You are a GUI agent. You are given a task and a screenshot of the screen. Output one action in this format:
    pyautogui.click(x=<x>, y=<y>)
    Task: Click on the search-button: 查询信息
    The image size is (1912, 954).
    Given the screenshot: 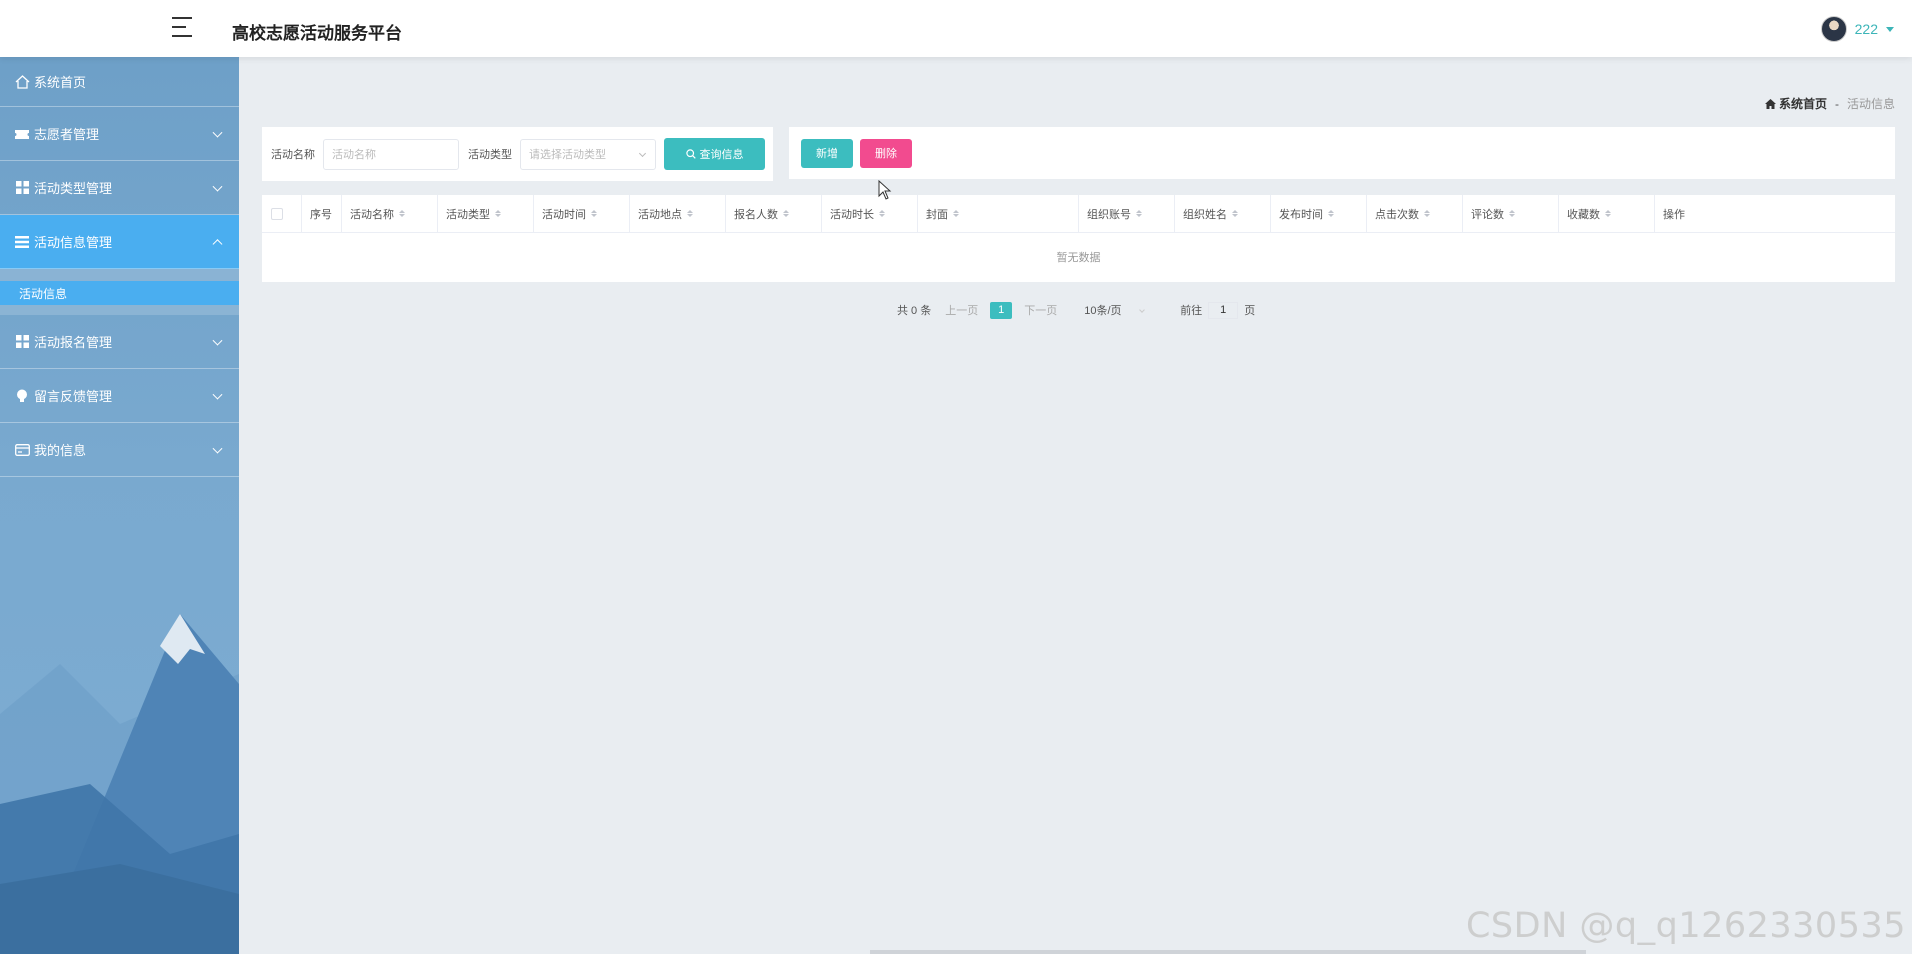 What is the action you would take?
    pyautogui.click(x=714, y=154)
    